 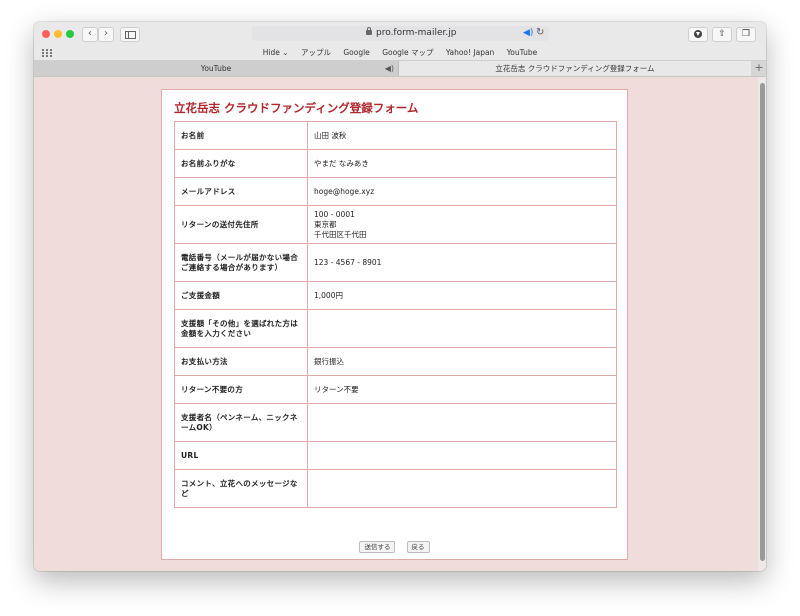 I want to click on browser-toolbar: ‹ › pro.form-mailer.jp ◀︎) ↻ ⇧ ❐, so click(x=400, y=34).